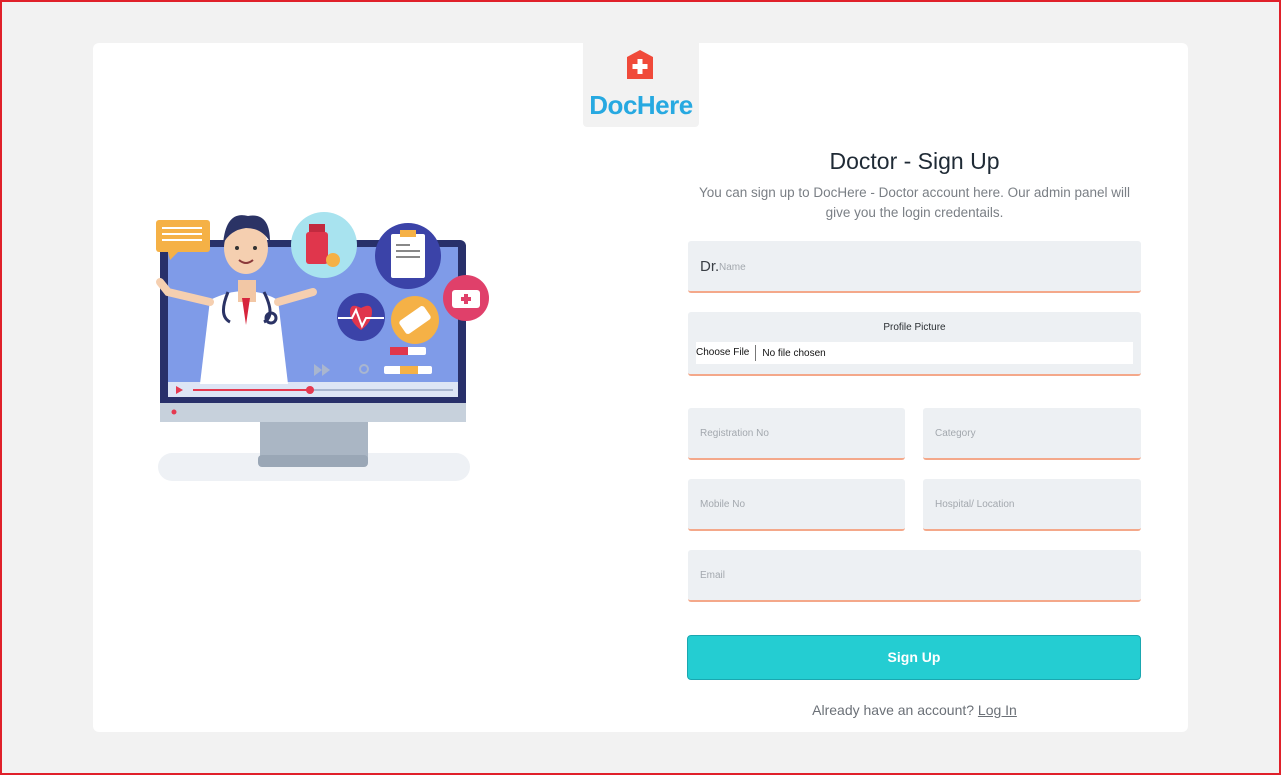  What do you see at coordinates (914, 161) in the screenshot?
I see `page-title: Doctor - Sign Up` at bounding box center [914, 161].